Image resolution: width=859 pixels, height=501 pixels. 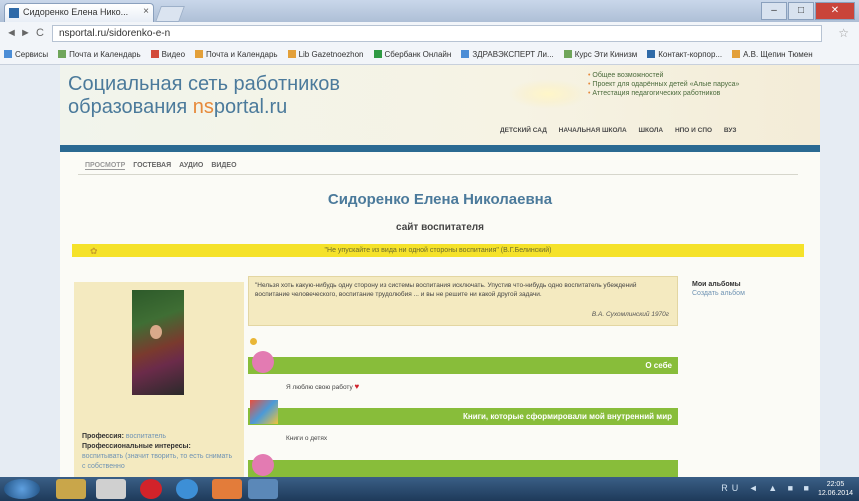 What do you see at coordinates (156, 332) in the screenshot?
I see `profile-photo-face` at bounding box center [156, 332].